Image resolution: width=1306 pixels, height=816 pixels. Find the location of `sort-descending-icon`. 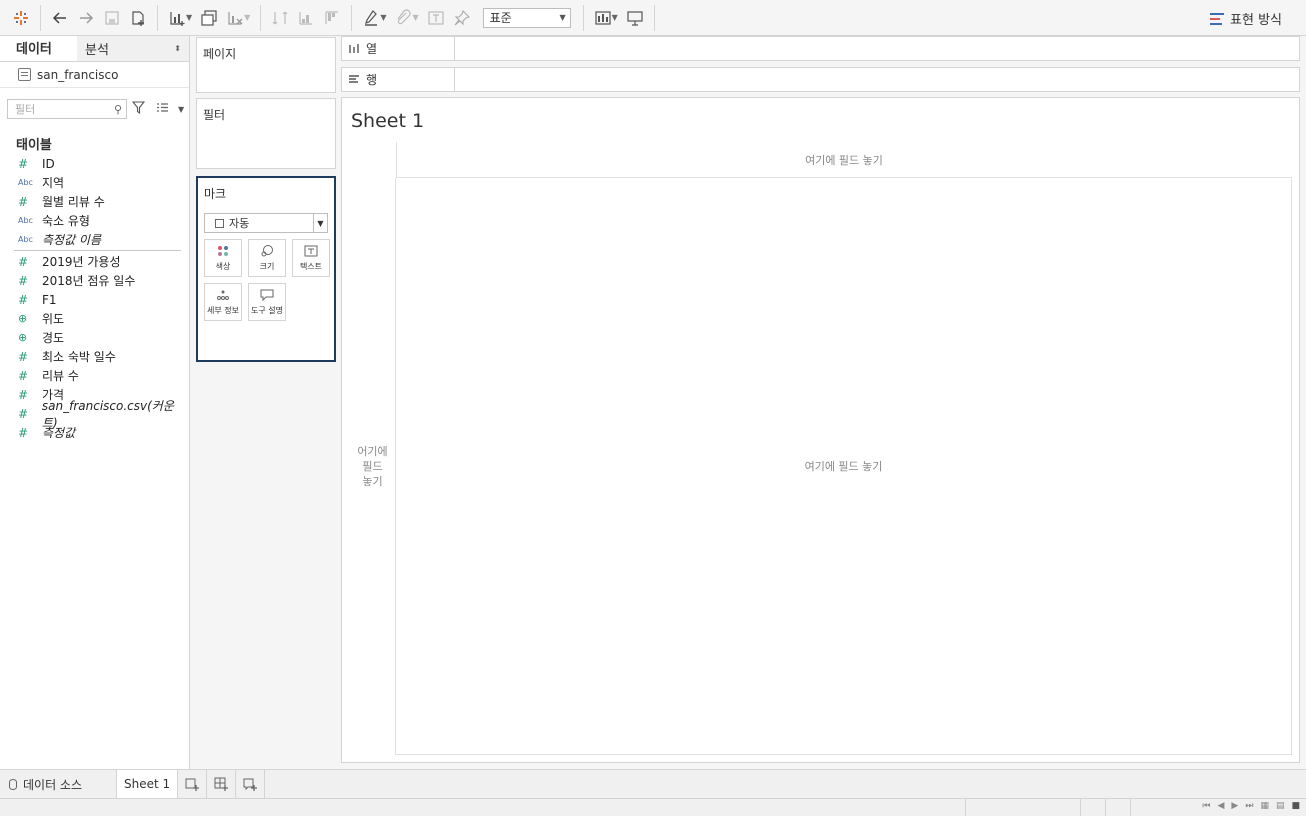

sort-descending-icon is located at coordinates (332, 18).